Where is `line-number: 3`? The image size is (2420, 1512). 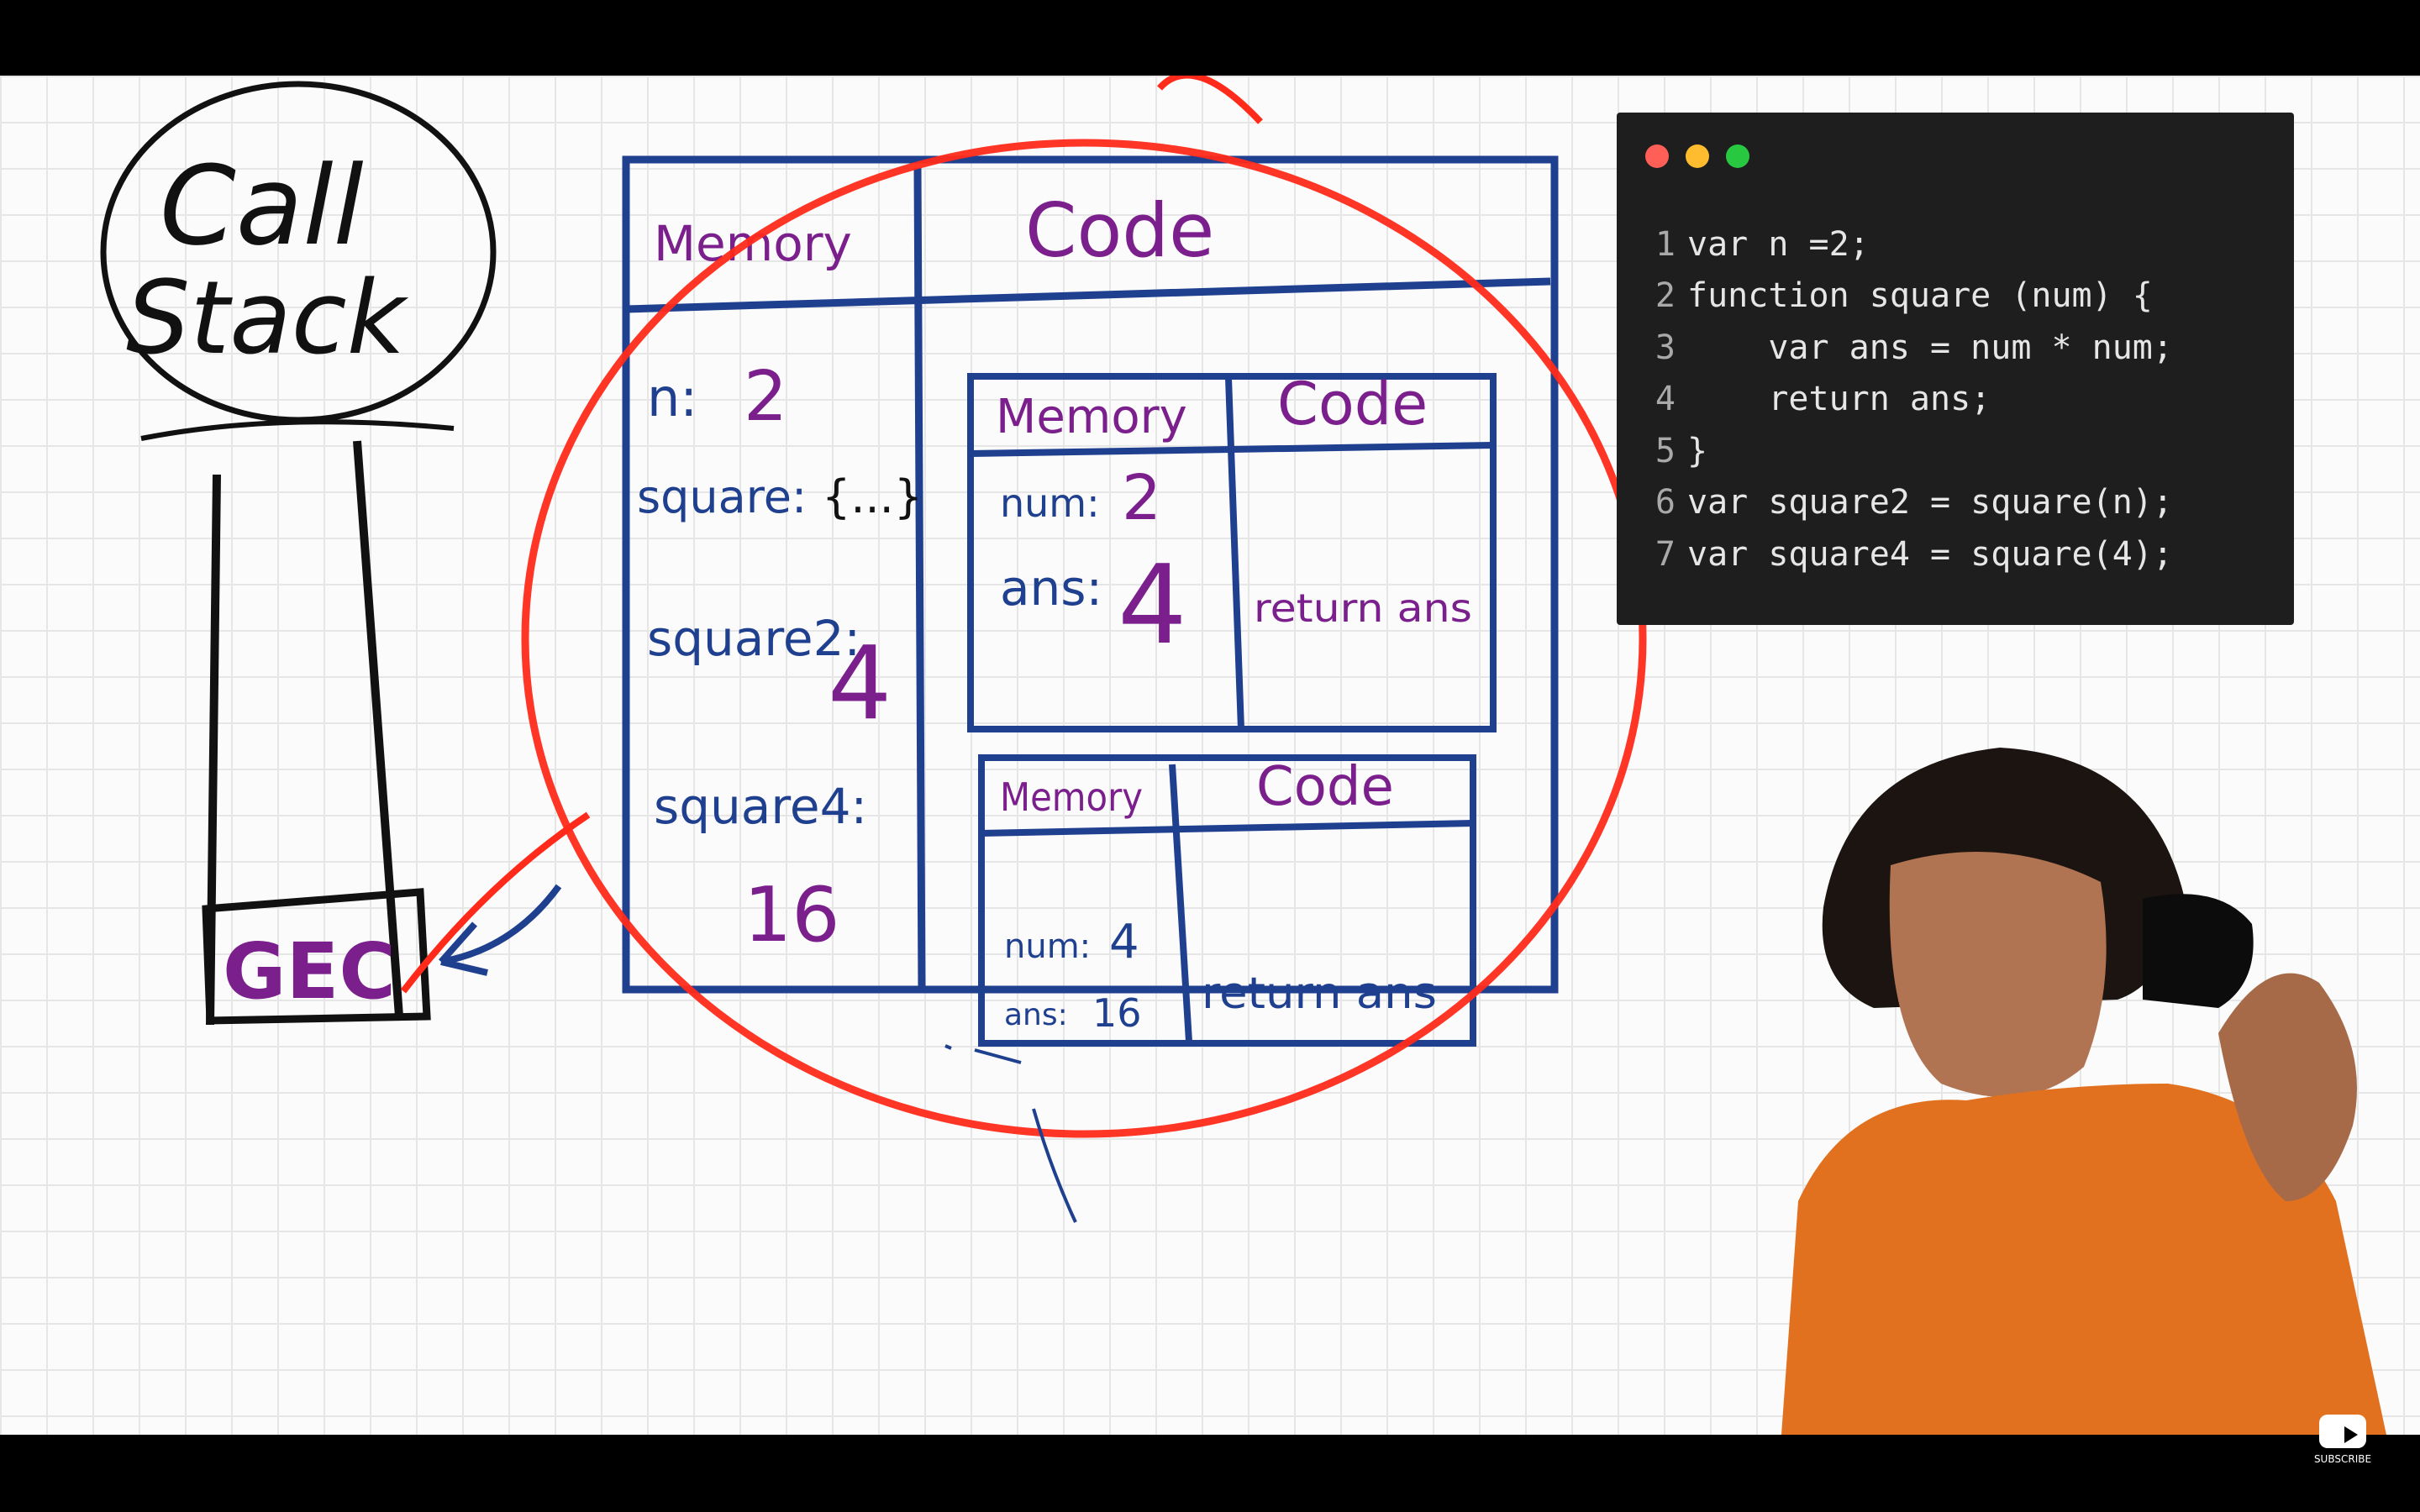
line-number: 3 is located at coordinates (1665, 347).